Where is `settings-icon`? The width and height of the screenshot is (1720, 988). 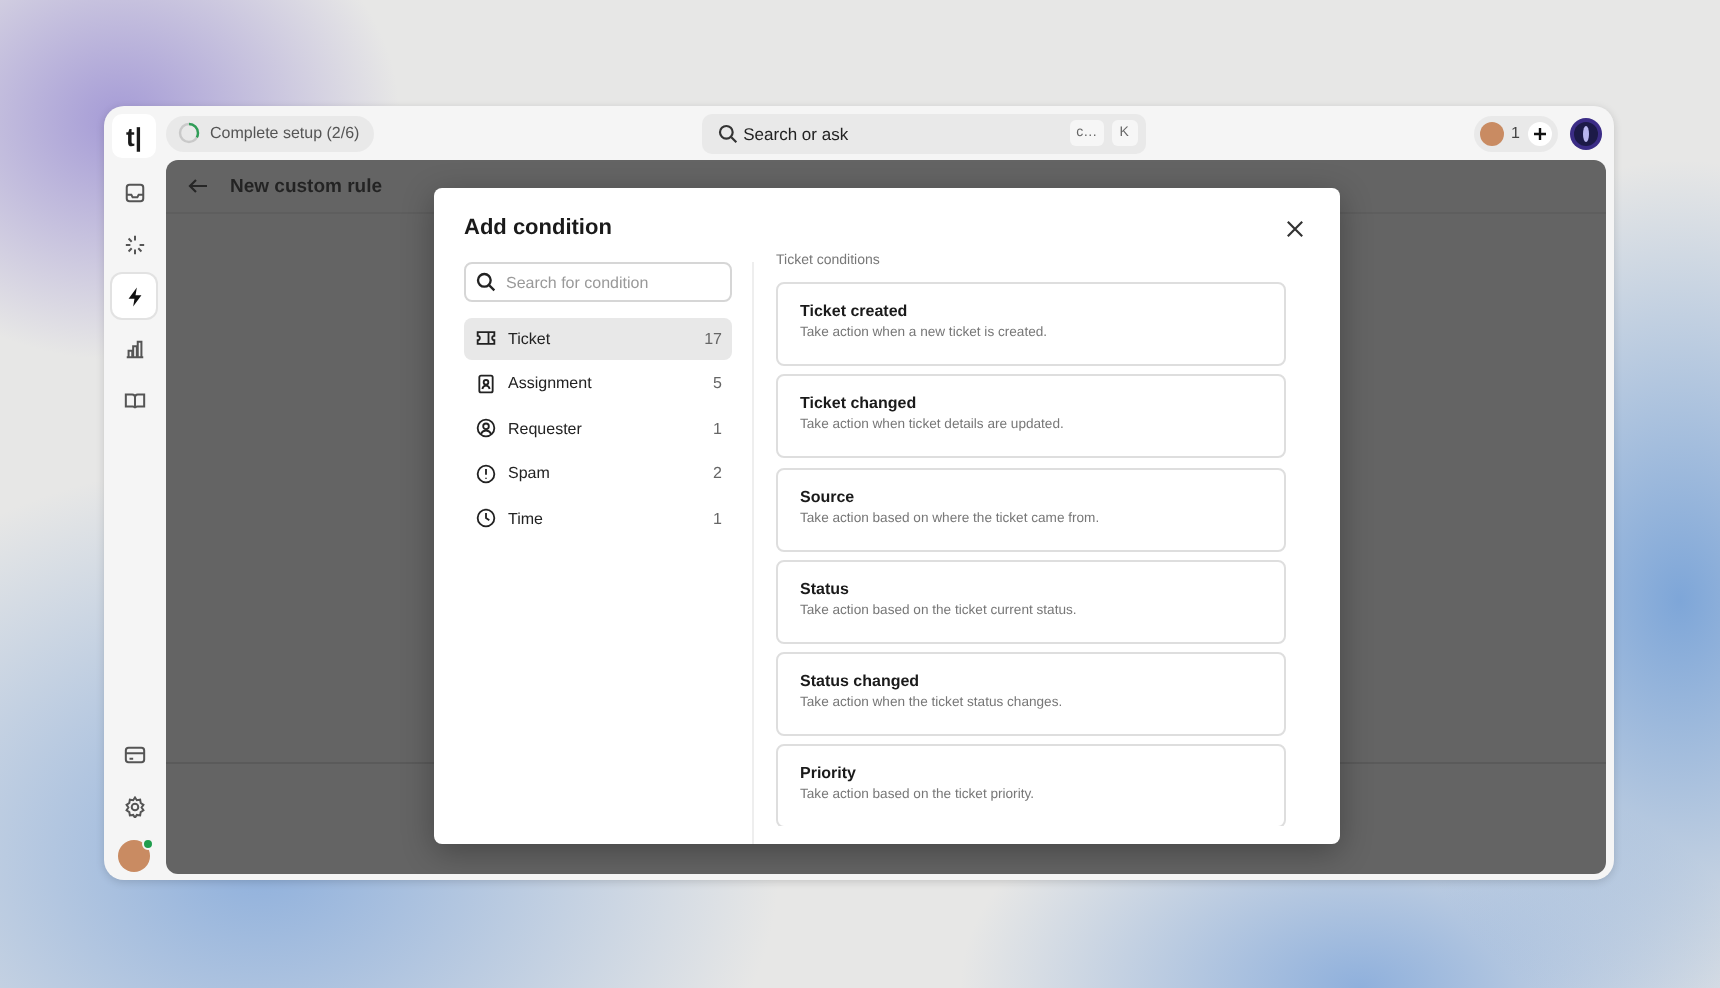
settings-icon is located at coordinates (134, 806).